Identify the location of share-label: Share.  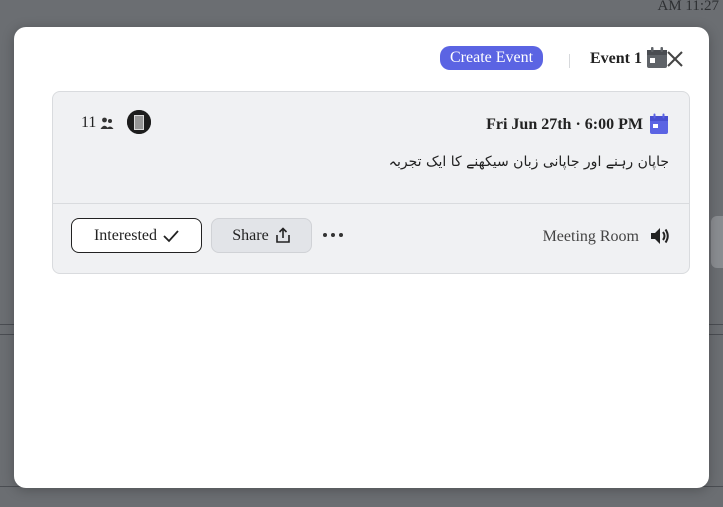
(250, 235).